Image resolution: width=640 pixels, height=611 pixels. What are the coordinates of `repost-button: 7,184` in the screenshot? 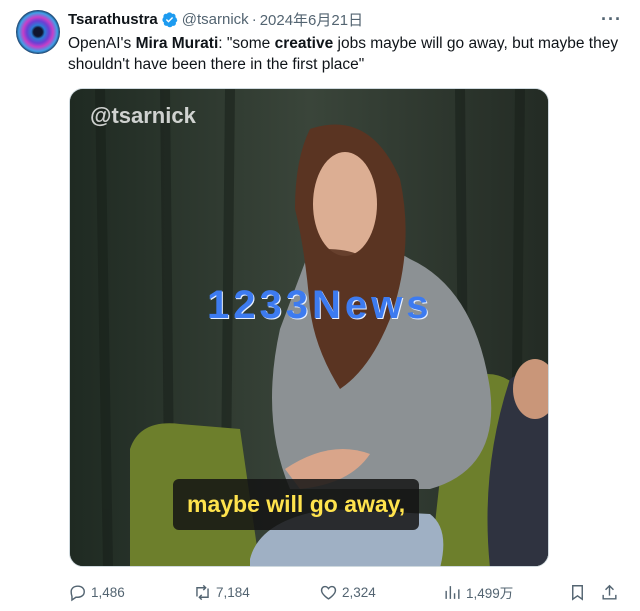 It's located at (221, 592).